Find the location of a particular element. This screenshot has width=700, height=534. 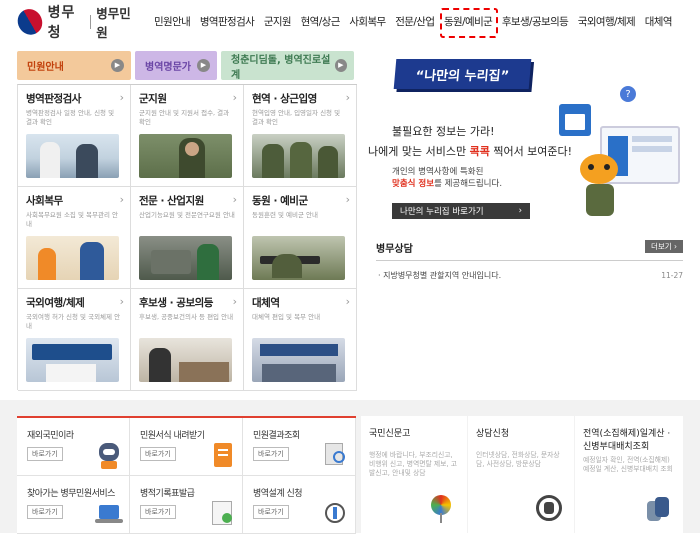

service-title: 병적기록표발급 is located at coordinates (167, 494).